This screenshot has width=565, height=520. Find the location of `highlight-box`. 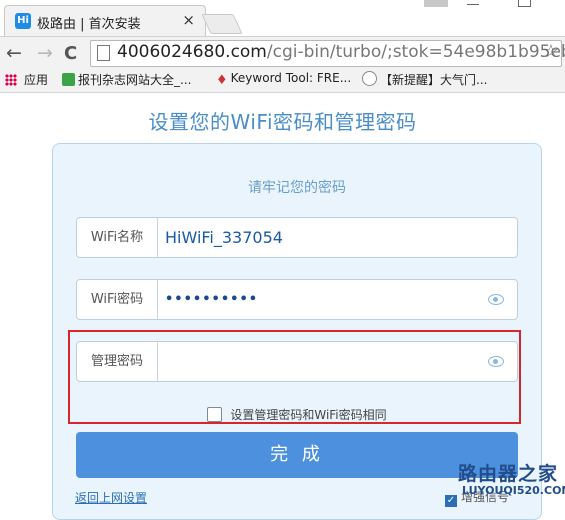

highlight-box is located at coordinates (294, 377).